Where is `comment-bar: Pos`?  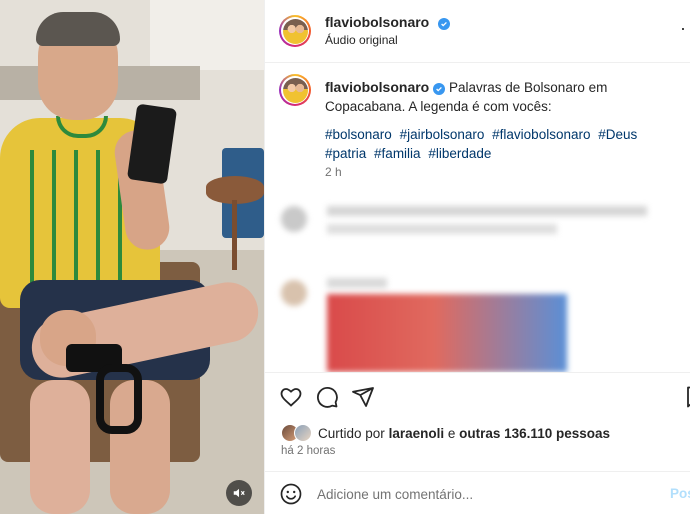
comment-bar: Pos is located at coordinates (477, 493).